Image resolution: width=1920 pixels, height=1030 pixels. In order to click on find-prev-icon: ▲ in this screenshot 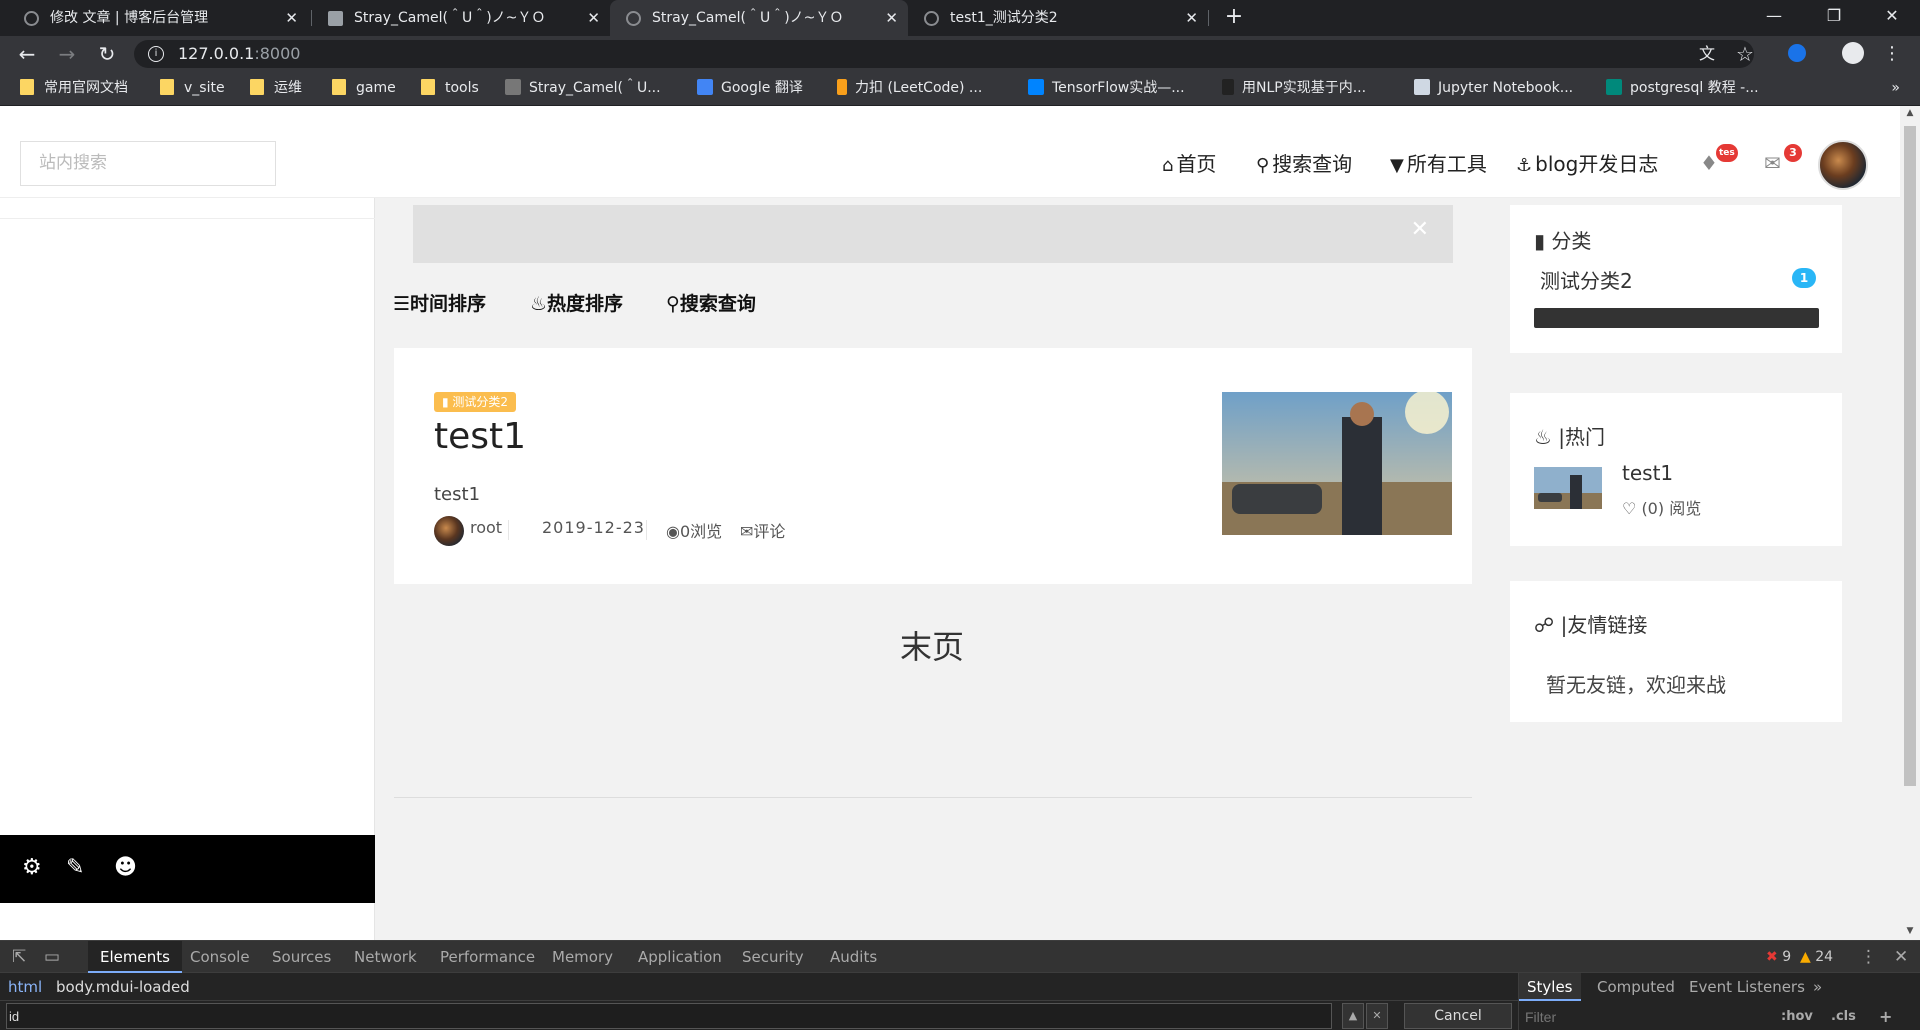, I will do `click(1353, 1016)`.